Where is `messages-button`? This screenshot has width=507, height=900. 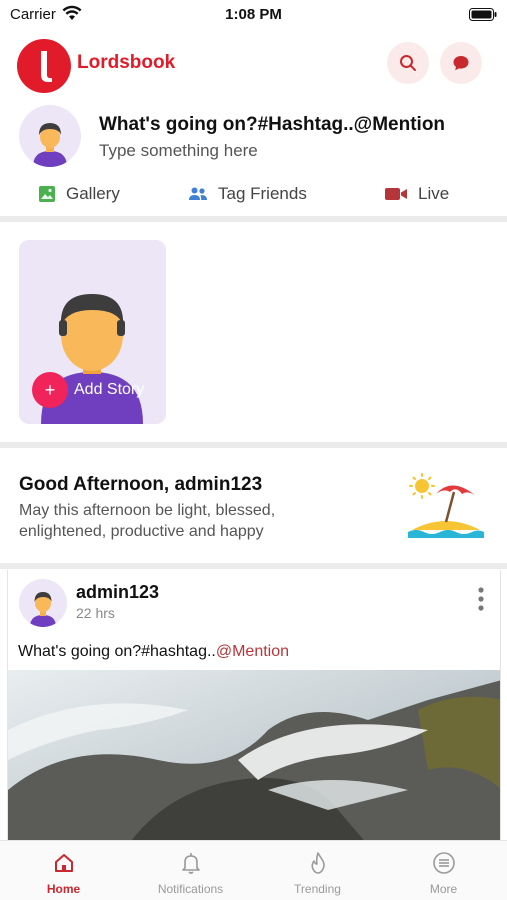 messages-button is located at coordinates (461, 63).